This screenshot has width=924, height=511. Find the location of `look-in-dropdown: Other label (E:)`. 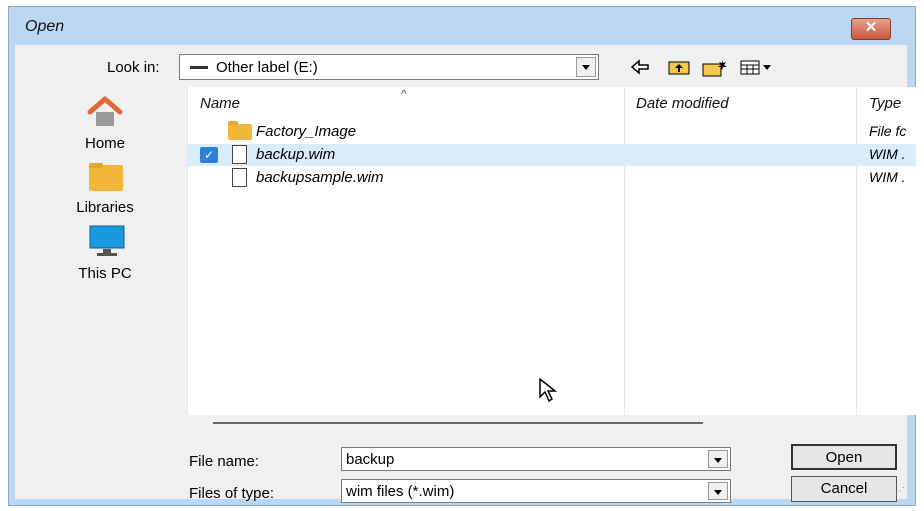

look-in-dropdown: Other label (E:) is located at coordinates (389, 67).